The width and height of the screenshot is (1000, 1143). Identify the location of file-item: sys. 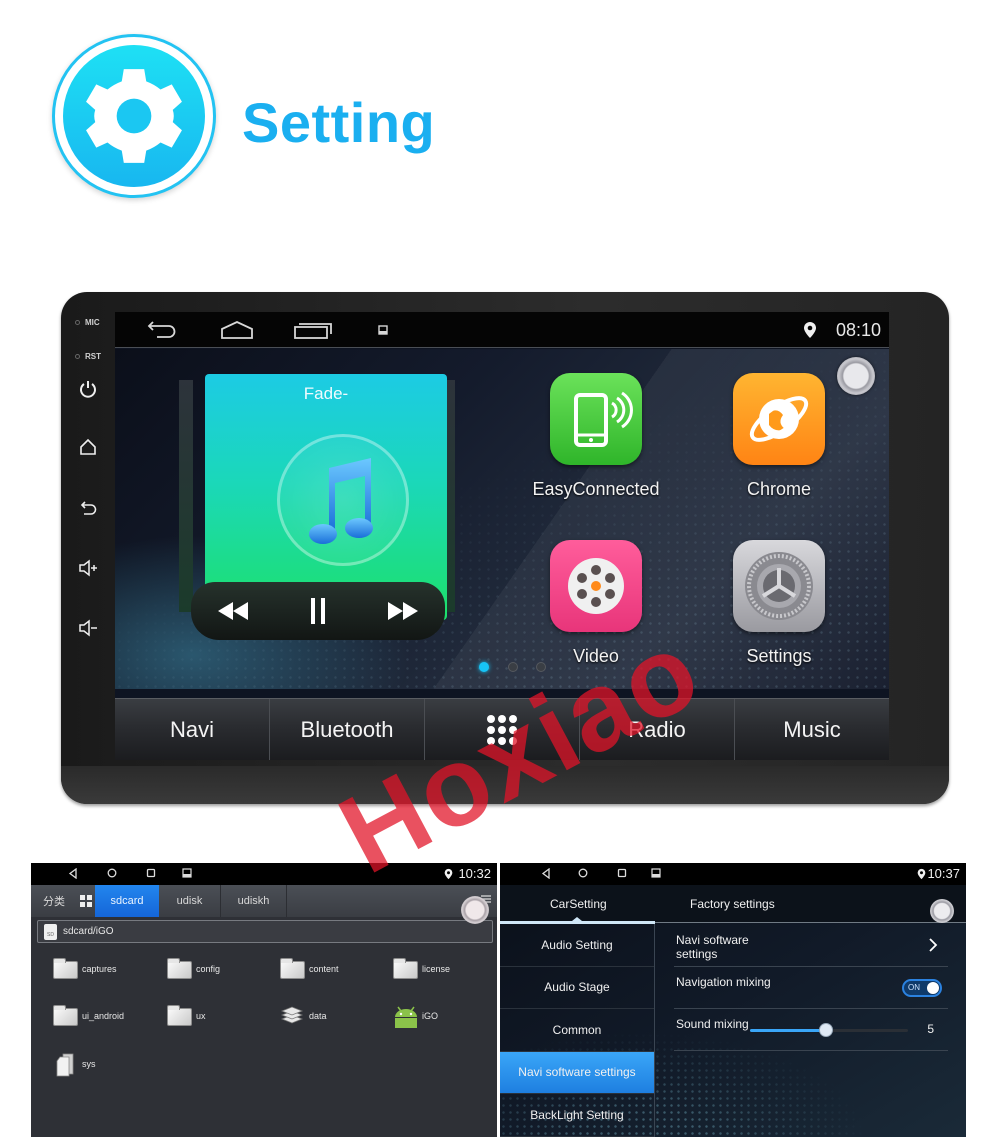
(74, 1065).